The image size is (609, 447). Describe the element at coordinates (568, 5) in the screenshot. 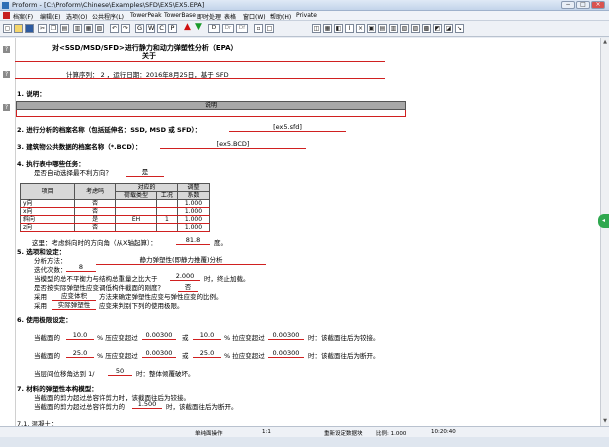

I see `minimize-button: −` at that location.